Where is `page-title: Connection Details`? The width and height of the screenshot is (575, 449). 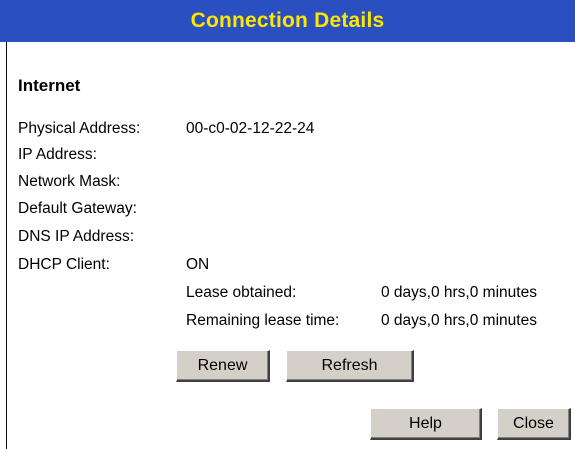 page-title: Connection Details is located at coordinates (287, 20).